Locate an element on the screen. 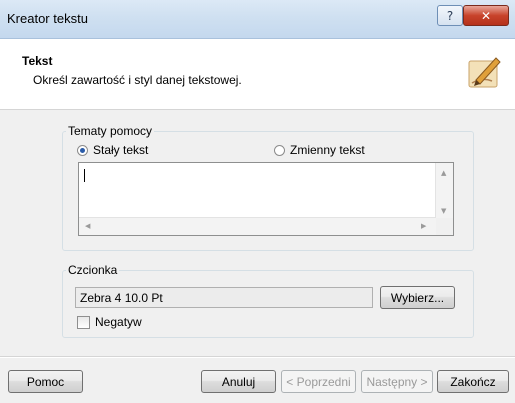 This screenshot has width=515, height=403. footer-divider-highlight is located at coordinates (257, 357).